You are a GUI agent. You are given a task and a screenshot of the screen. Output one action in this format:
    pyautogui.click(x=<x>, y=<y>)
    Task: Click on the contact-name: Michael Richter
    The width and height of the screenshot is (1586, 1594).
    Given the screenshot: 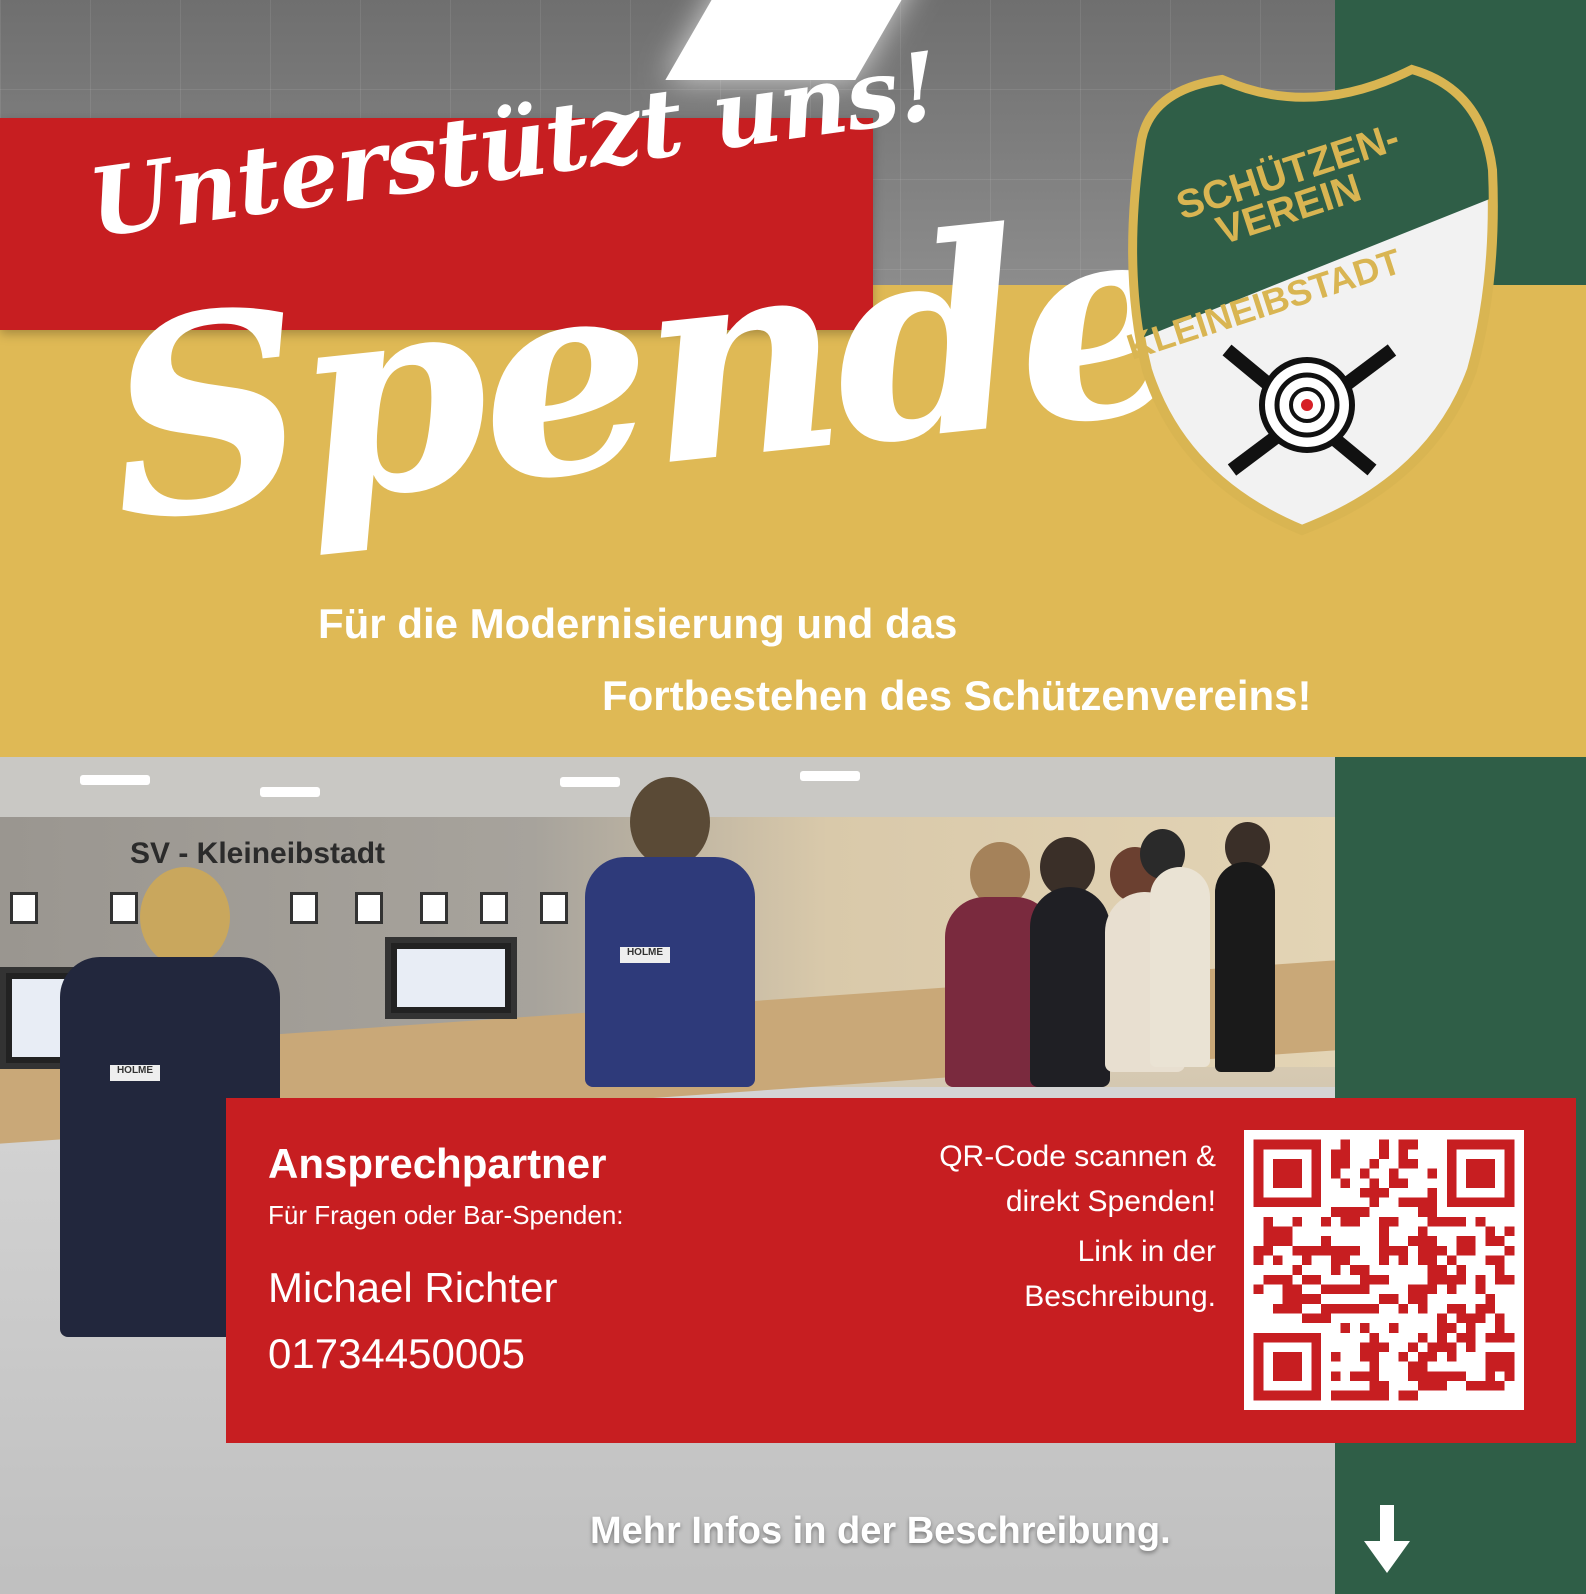 What is the action you would take?
    pyautogui.click(x=413, y=1287)
    